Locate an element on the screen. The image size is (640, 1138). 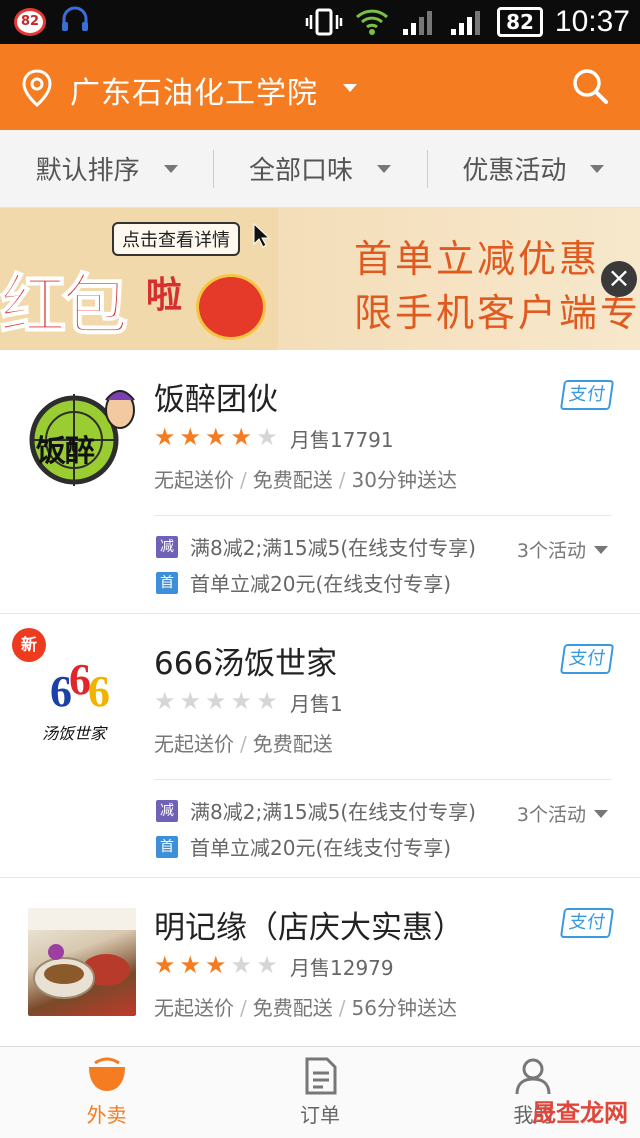
star-rating: ★ ★ ★ ★ ★ is located at coordinates (216, 437).